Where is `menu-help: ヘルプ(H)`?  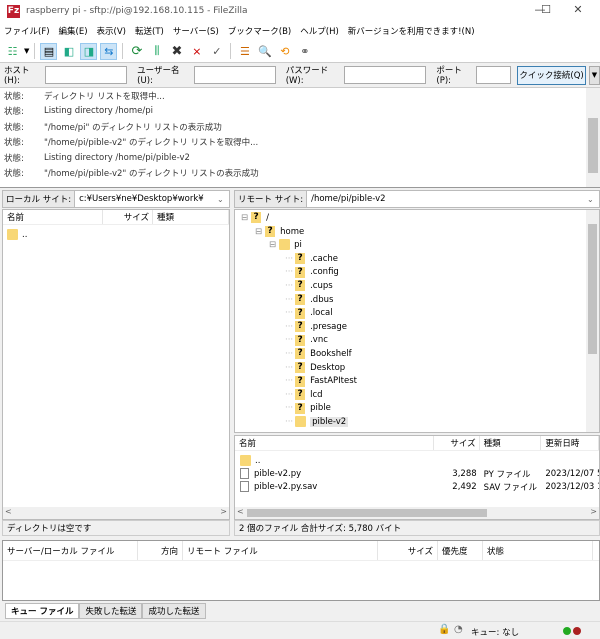 menu-help: ヘルプ(H) is located at coordinates (319, 31).